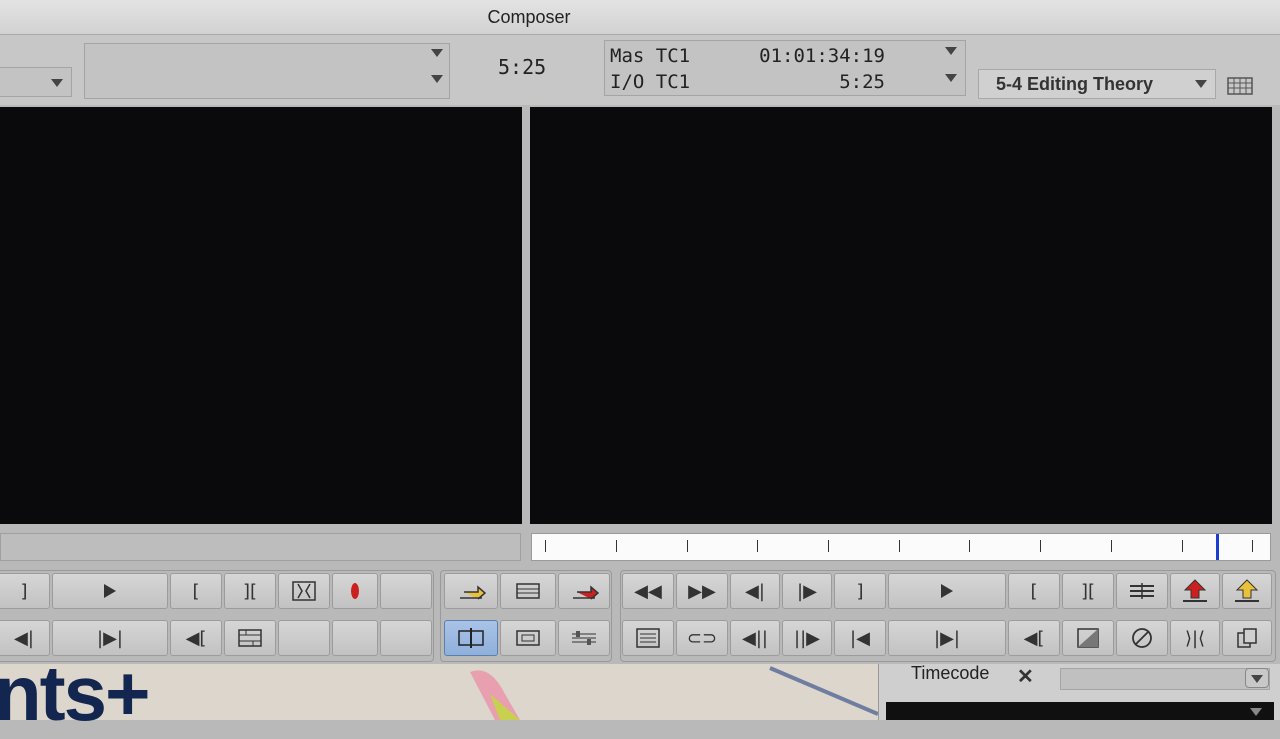 The height and width of the screenshot is (739, 1280). I want to click on rewind-icon: ◀◀, so click(648, 591).